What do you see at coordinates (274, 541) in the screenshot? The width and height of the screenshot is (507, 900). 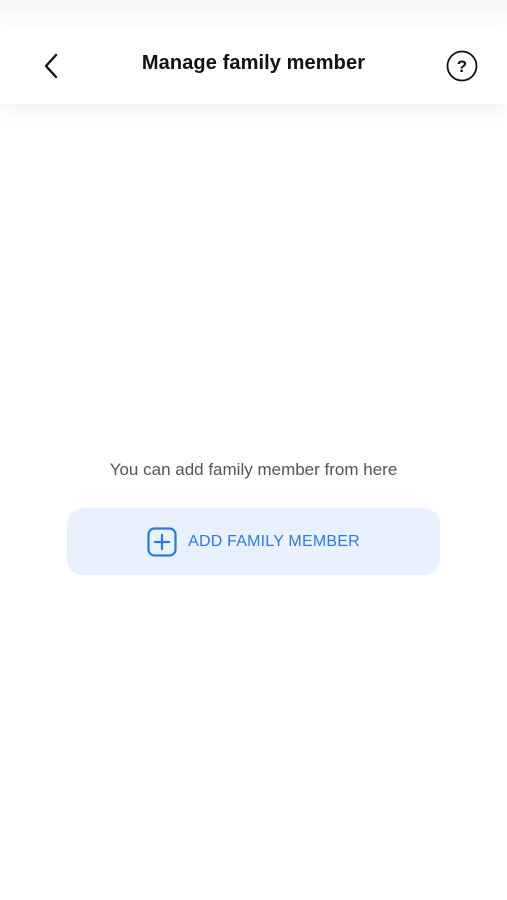 I see `add-family-member-label: ADD FAMILY MEMBER` at bounding box center [274, 541].